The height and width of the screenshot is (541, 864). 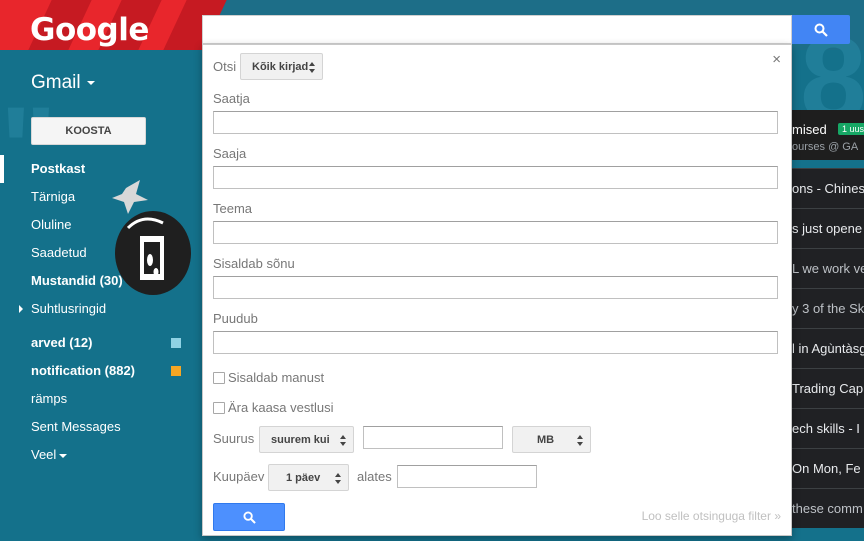 I want to click on date-label: Kuupäev, so click(x=239, y=476).